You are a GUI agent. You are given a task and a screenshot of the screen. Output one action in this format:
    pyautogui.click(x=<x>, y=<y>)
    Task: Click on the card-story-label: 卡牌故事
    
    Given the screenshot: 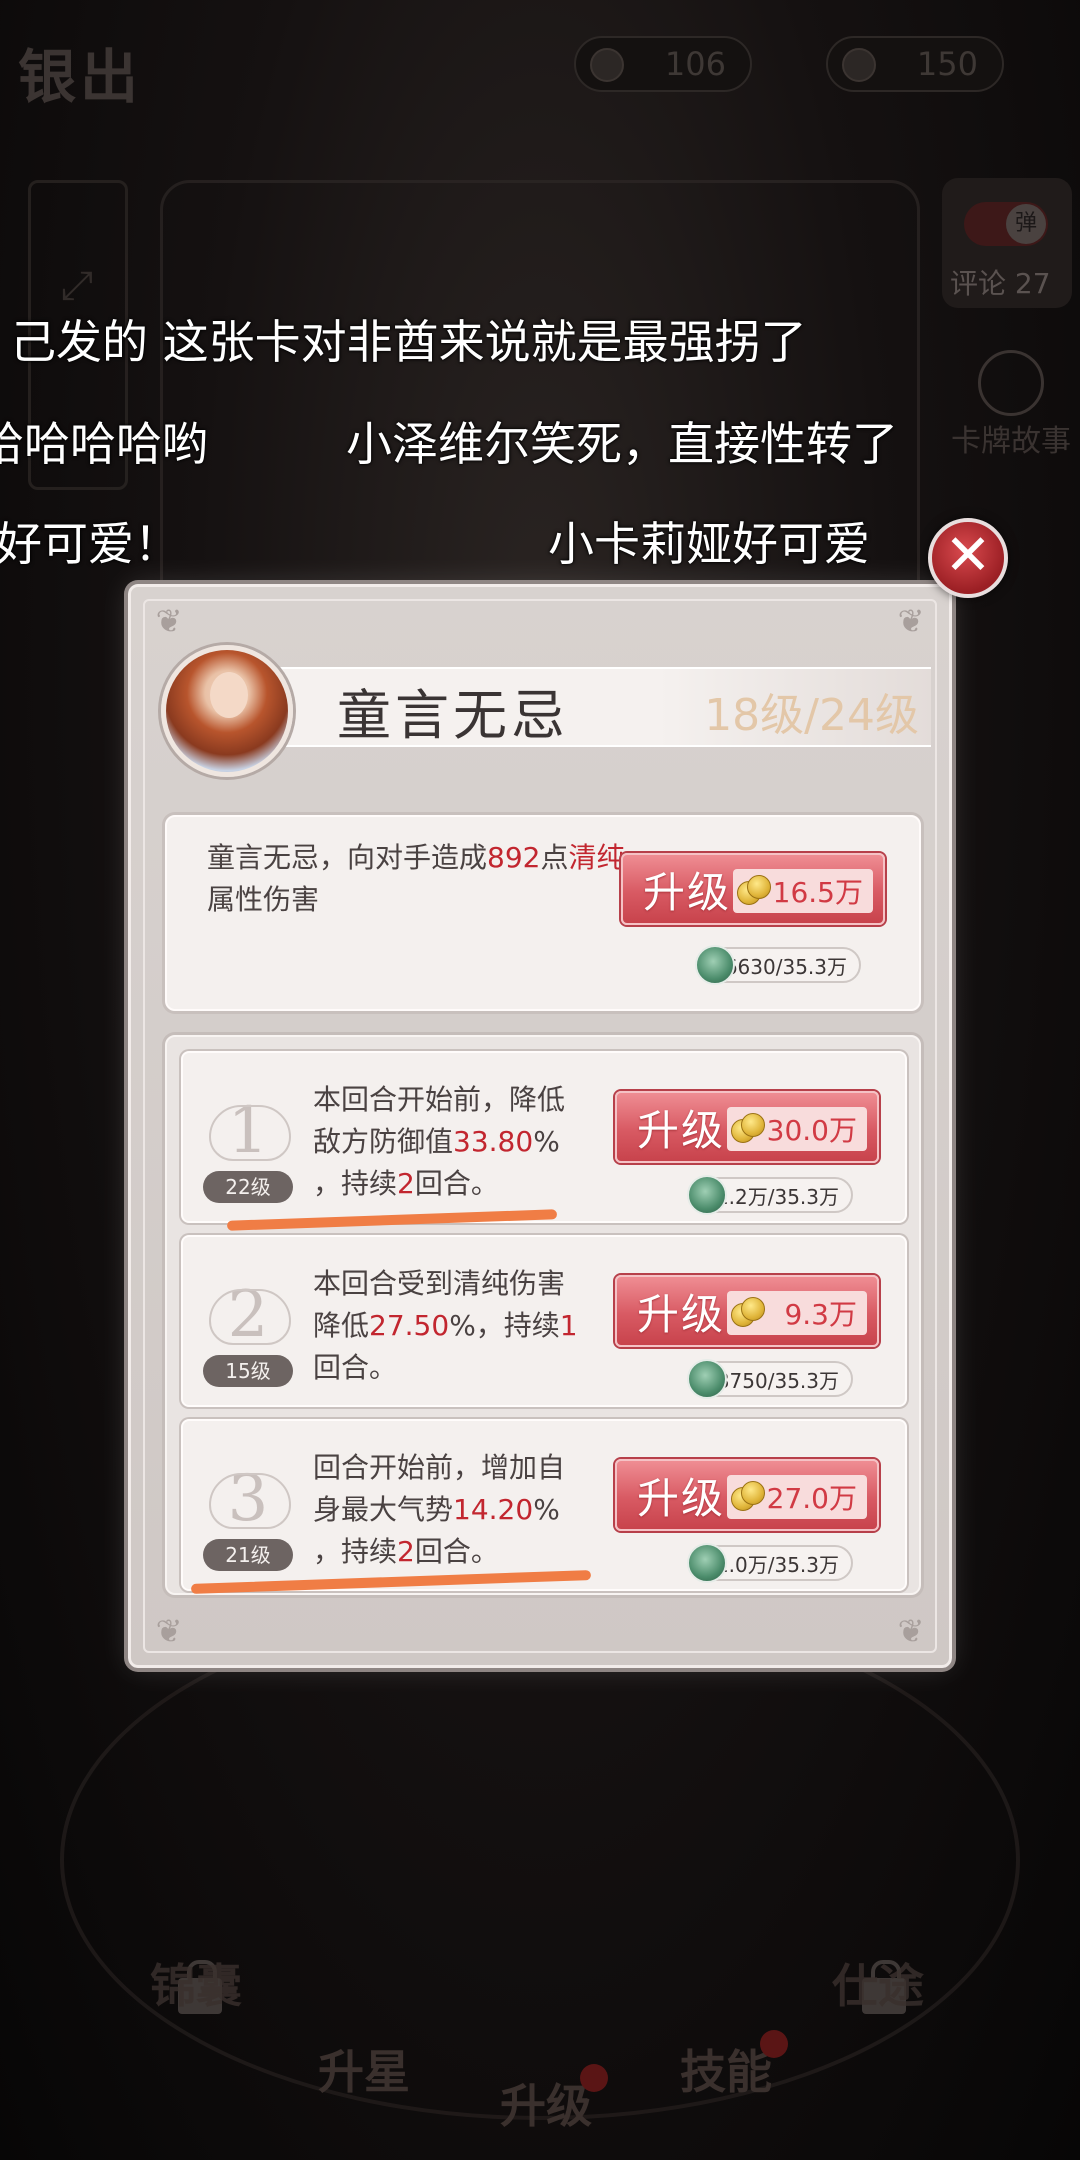 What is the action you would take?
    pyautogui.click(x=1011, y=441)
    